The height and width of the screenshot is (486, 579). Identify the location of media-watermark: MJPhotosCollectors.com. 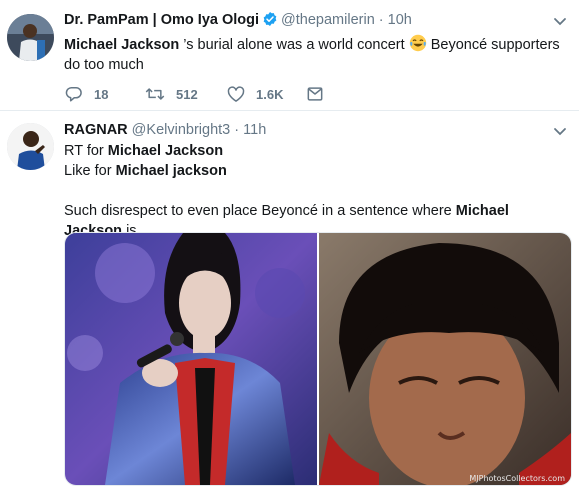
(517, 478).